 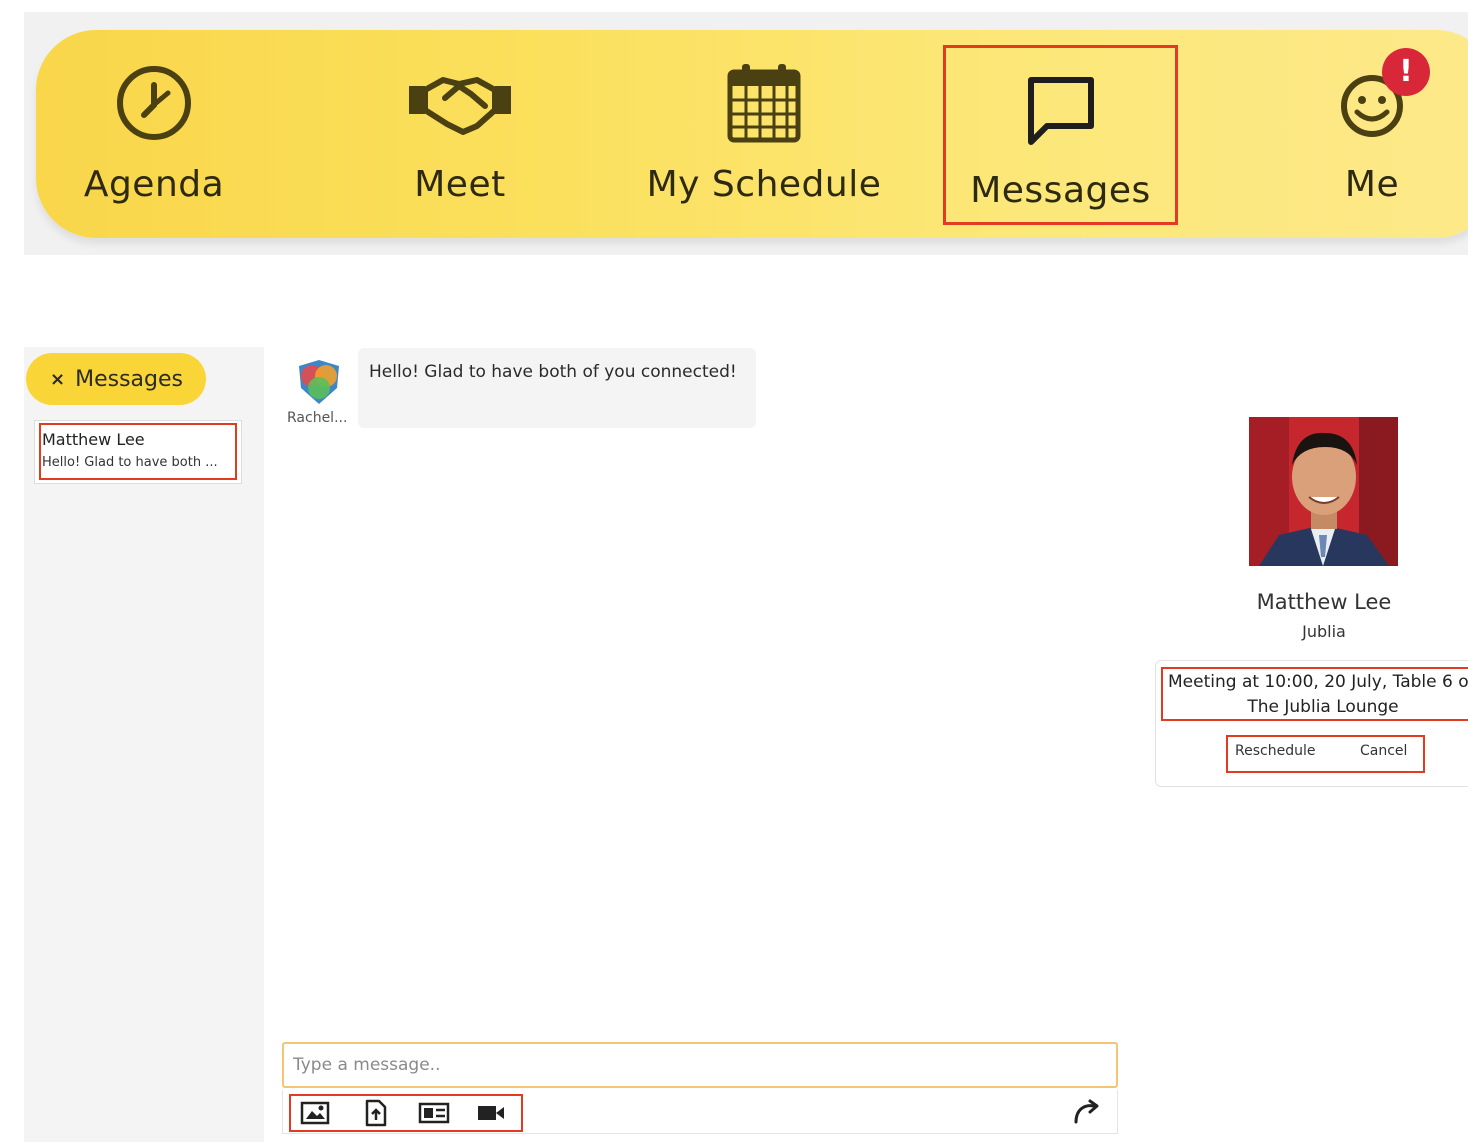 I want to click on chat-bubble-icon, so click(x=1061, y=111).